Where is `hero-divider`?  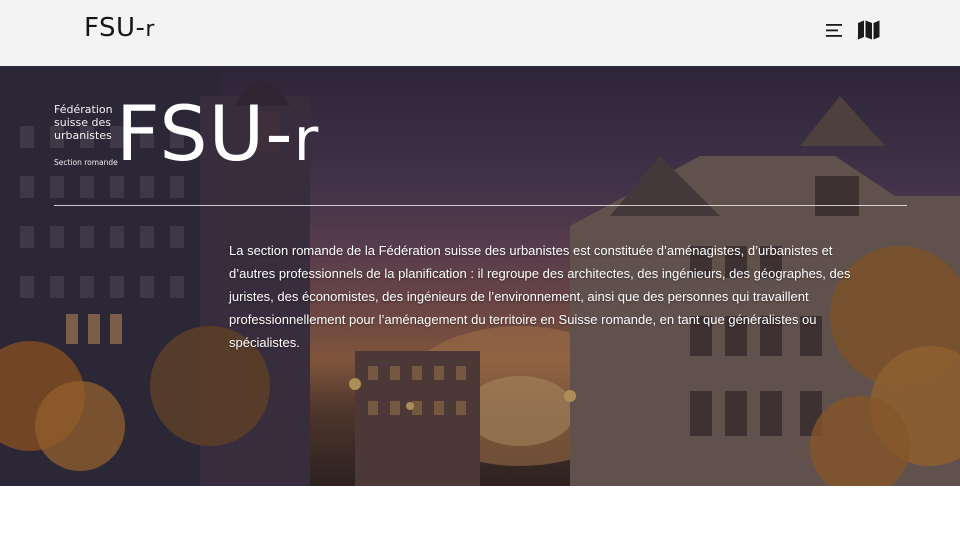 hero-divider is located at coordinates (480, 205).